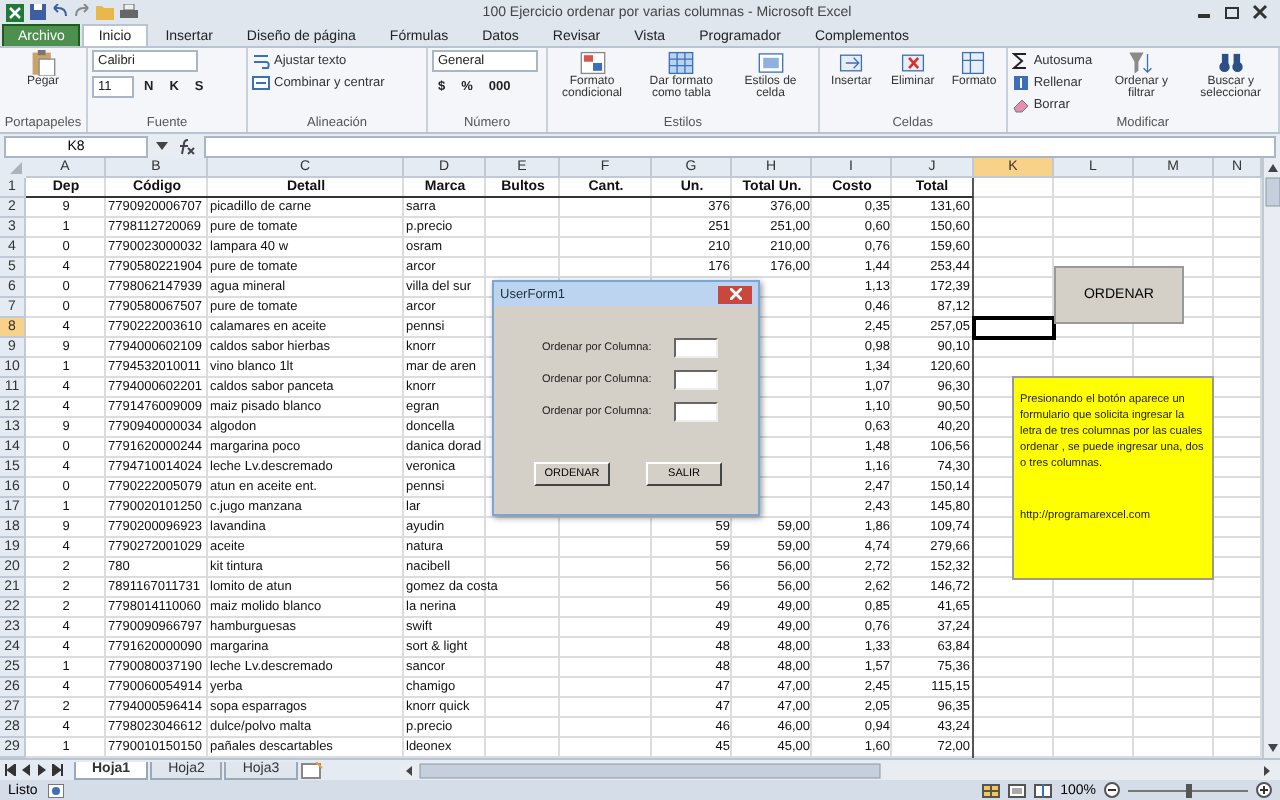  I want to click on macro-record-icon, so click(55, 790).